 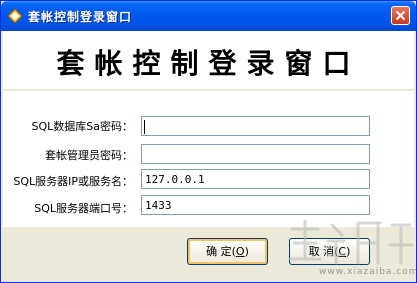 What do you see at coordinates (15, 16) in the screenshot?
I see `app-icon` at bounding box center [15, 16].